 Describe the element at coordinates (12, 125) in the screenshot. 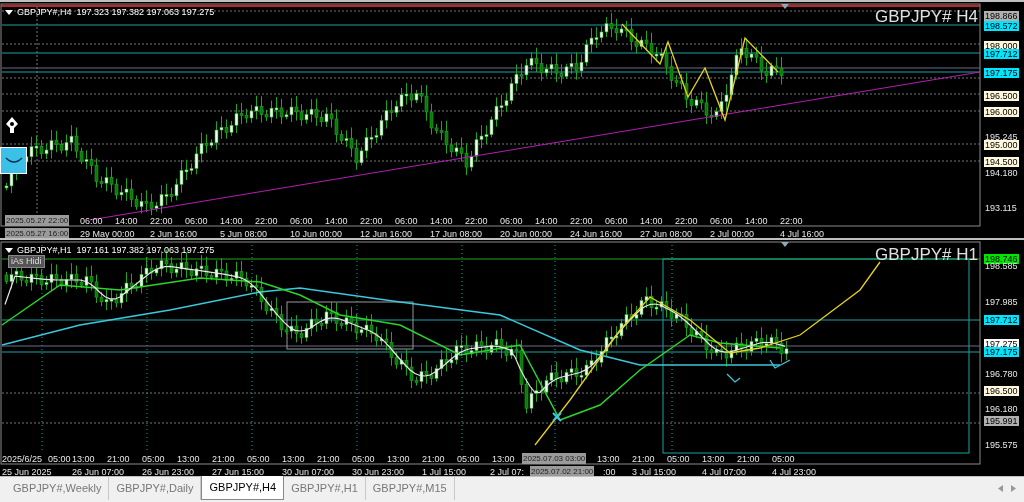

I see `pen-nib-icon` at that location.